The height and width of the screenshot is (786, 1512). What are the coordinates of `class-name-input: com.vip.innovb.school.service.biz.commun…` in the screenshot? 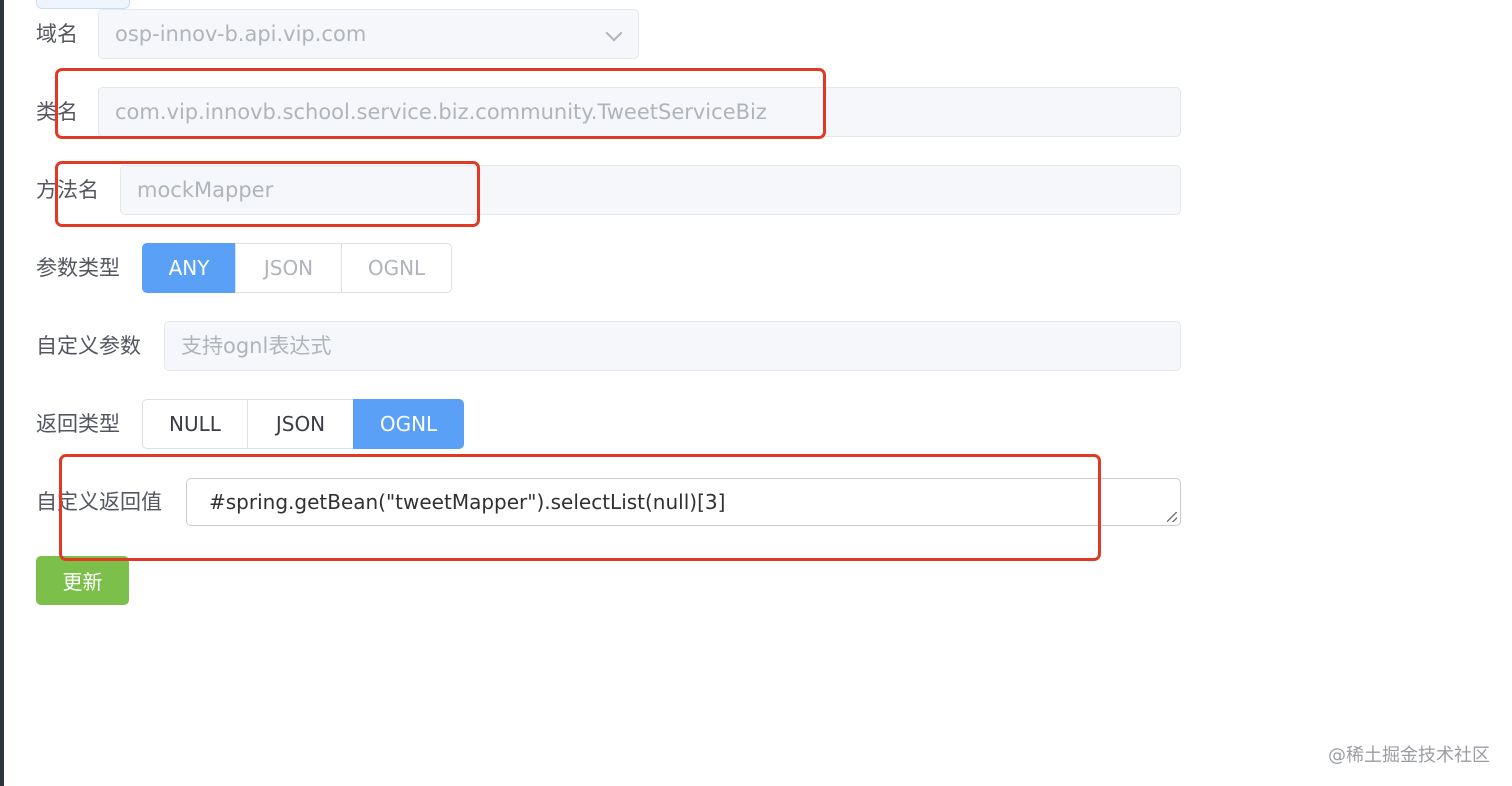 It's located at (639, 112).